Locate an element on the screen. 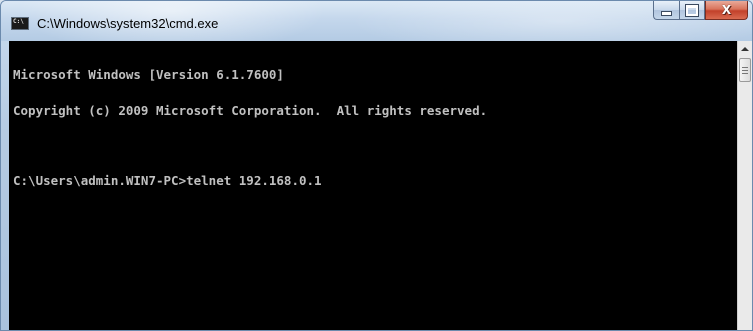  maximize-button is located at coordinates (692, 10).